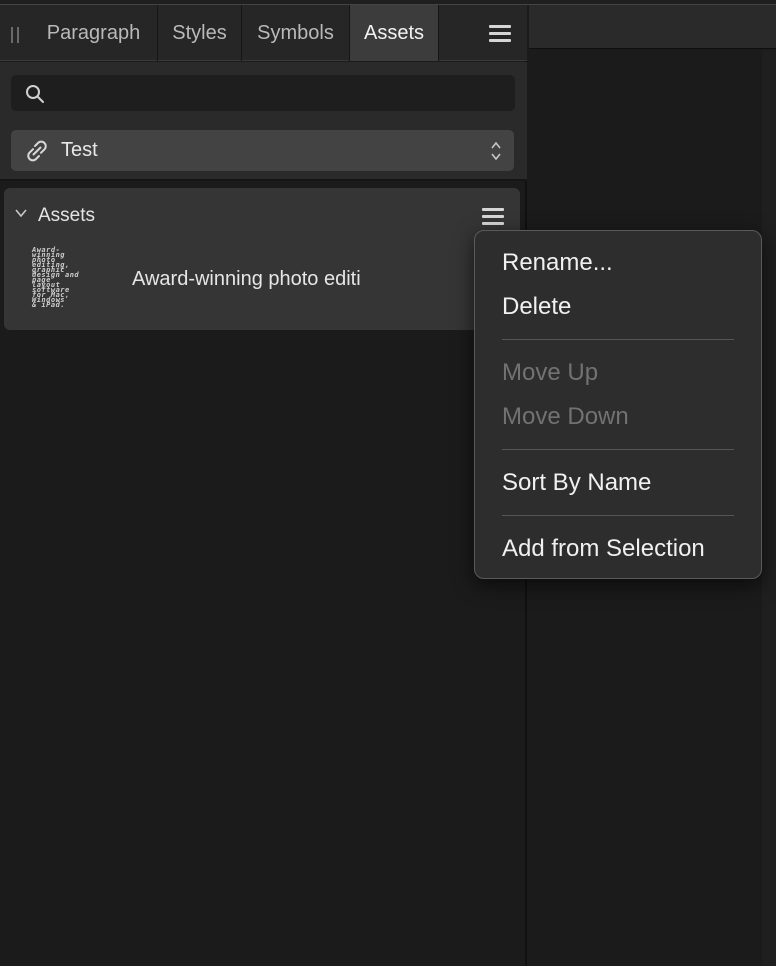  What do you see at coordinates (565, 416) in the screenshot?
I see `menu-item-move-down: Move Down` at bounding box center [565, 416].